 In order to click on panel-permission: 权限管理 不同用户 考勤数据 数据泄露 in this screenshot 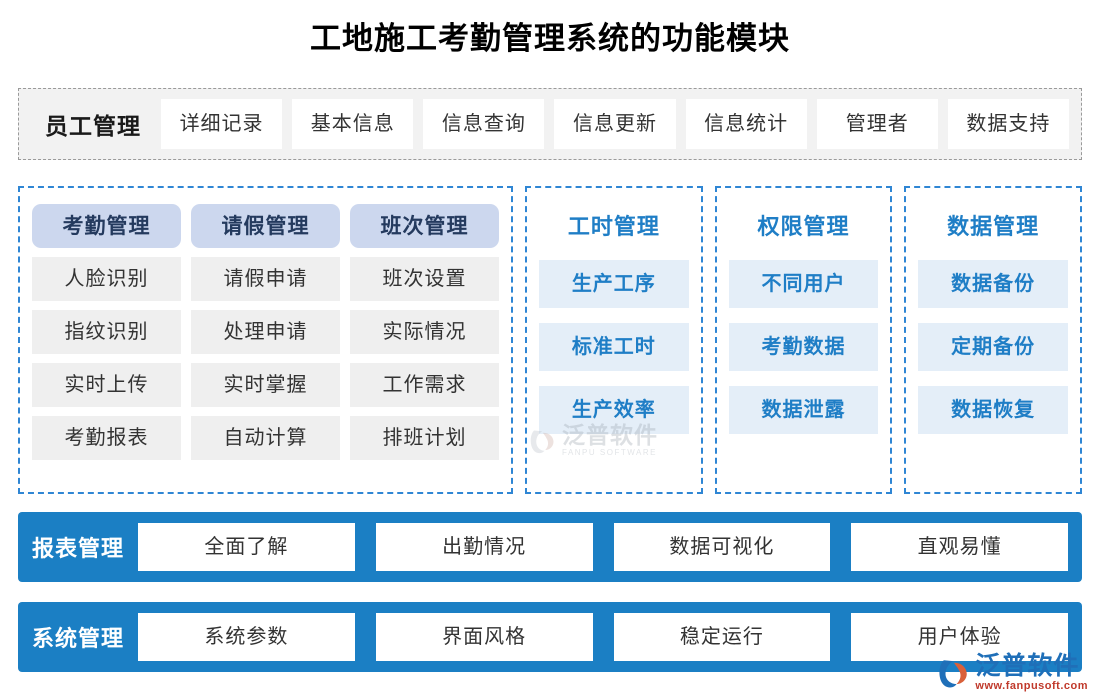, I will do `click(803, 340)`.